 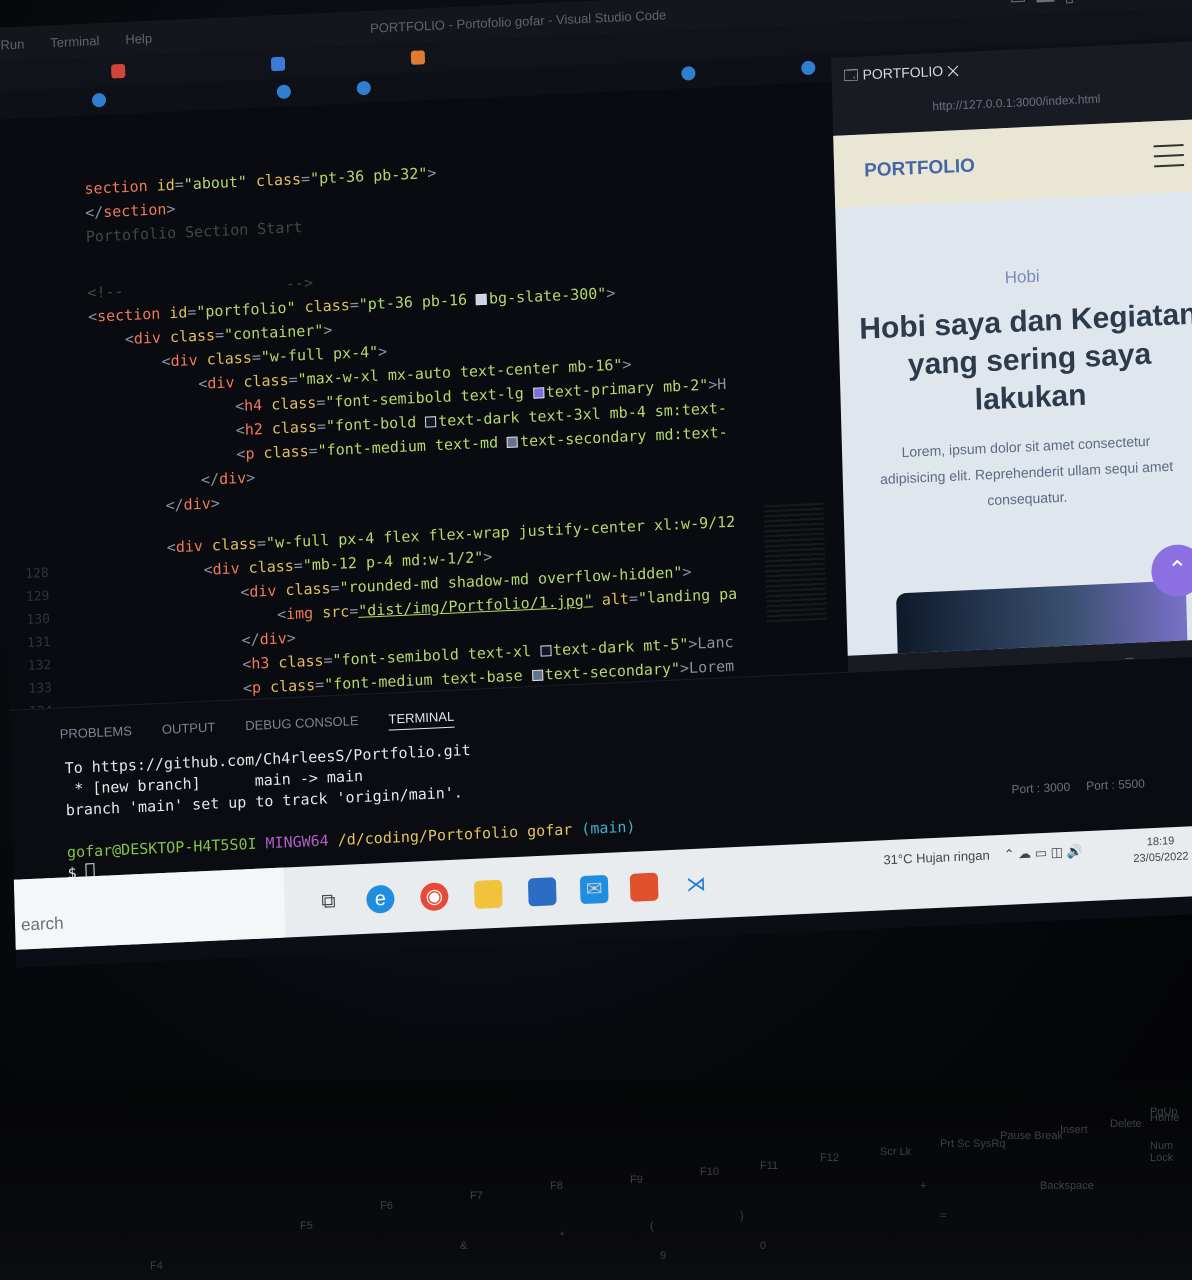 I want to click on code-token: bg-slate-300", so click(x=547, y=296).